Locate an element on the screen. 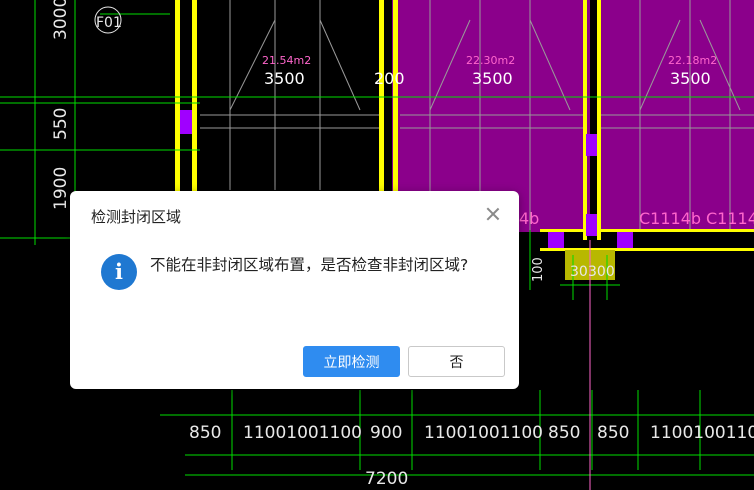 This screenshot has height=490, width=754. dialog-message: 不能在非封闭区域布置，是否检查非封闭区域? is located at coordinates (309, 265).